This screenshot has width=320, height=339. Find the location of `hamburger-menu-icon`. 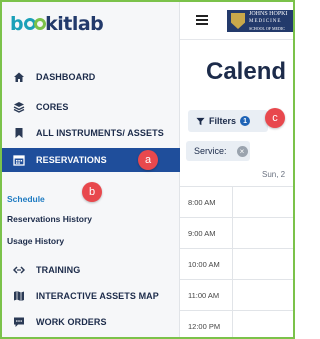

hamburger-menu-icon is located at coordinates (202, 20).